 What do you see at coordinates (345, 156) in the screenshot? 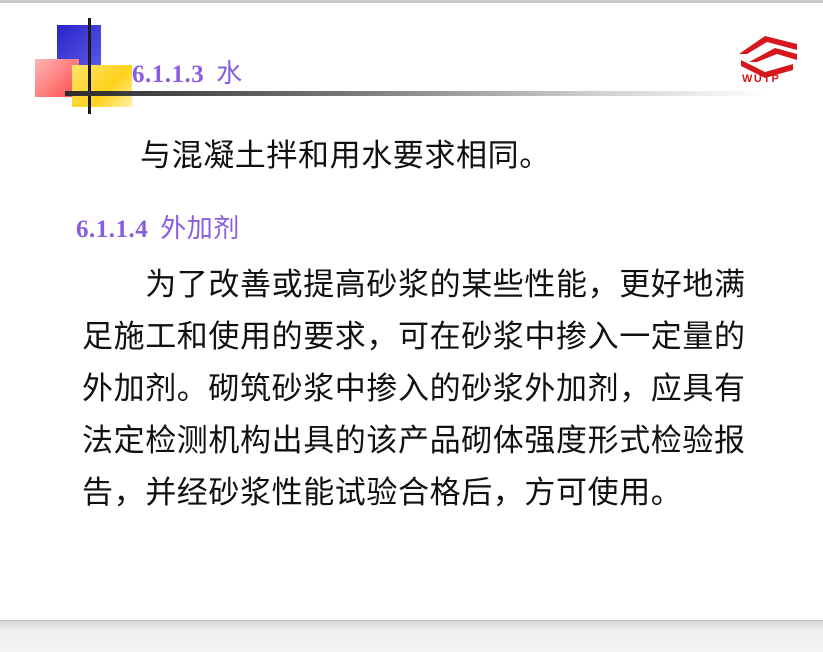
I see `paragraph-water: 与混凝土拌和用水要求相同。` at bounding box center [345, 156].